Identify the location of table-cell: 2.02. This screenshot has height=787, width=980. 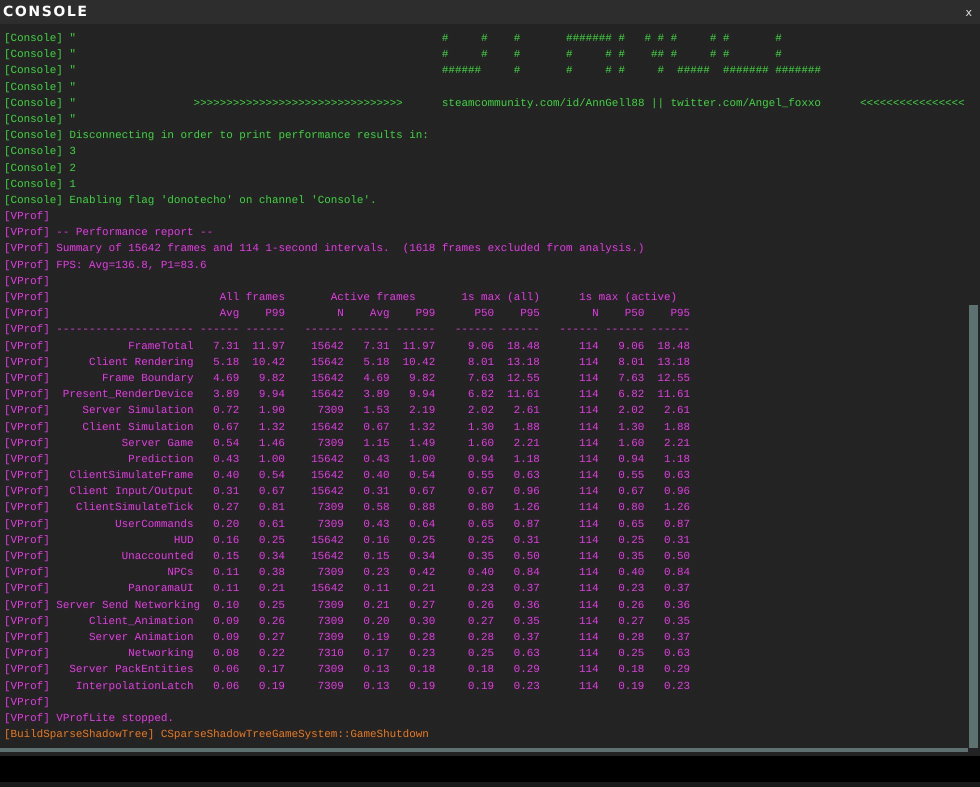
(631, 411).